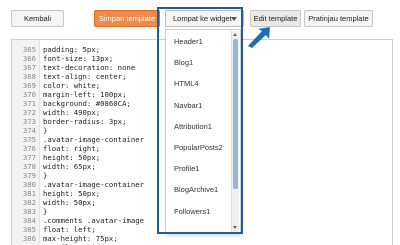 The image size is (400, 245). I want to click on code-text: max-height: 75px;, so click(80, 238).